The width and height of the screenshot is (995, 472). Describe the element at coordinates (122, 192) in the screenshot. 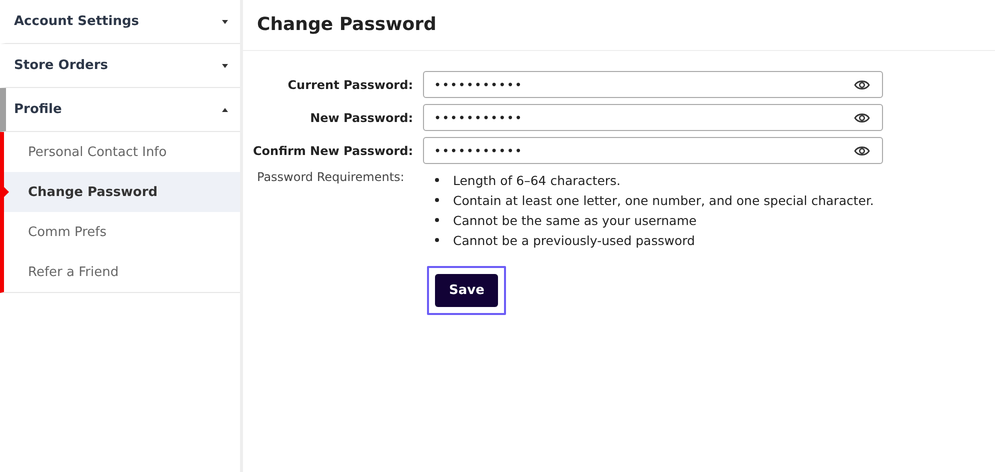

I see `sidebar-item: Change Password` at that location.